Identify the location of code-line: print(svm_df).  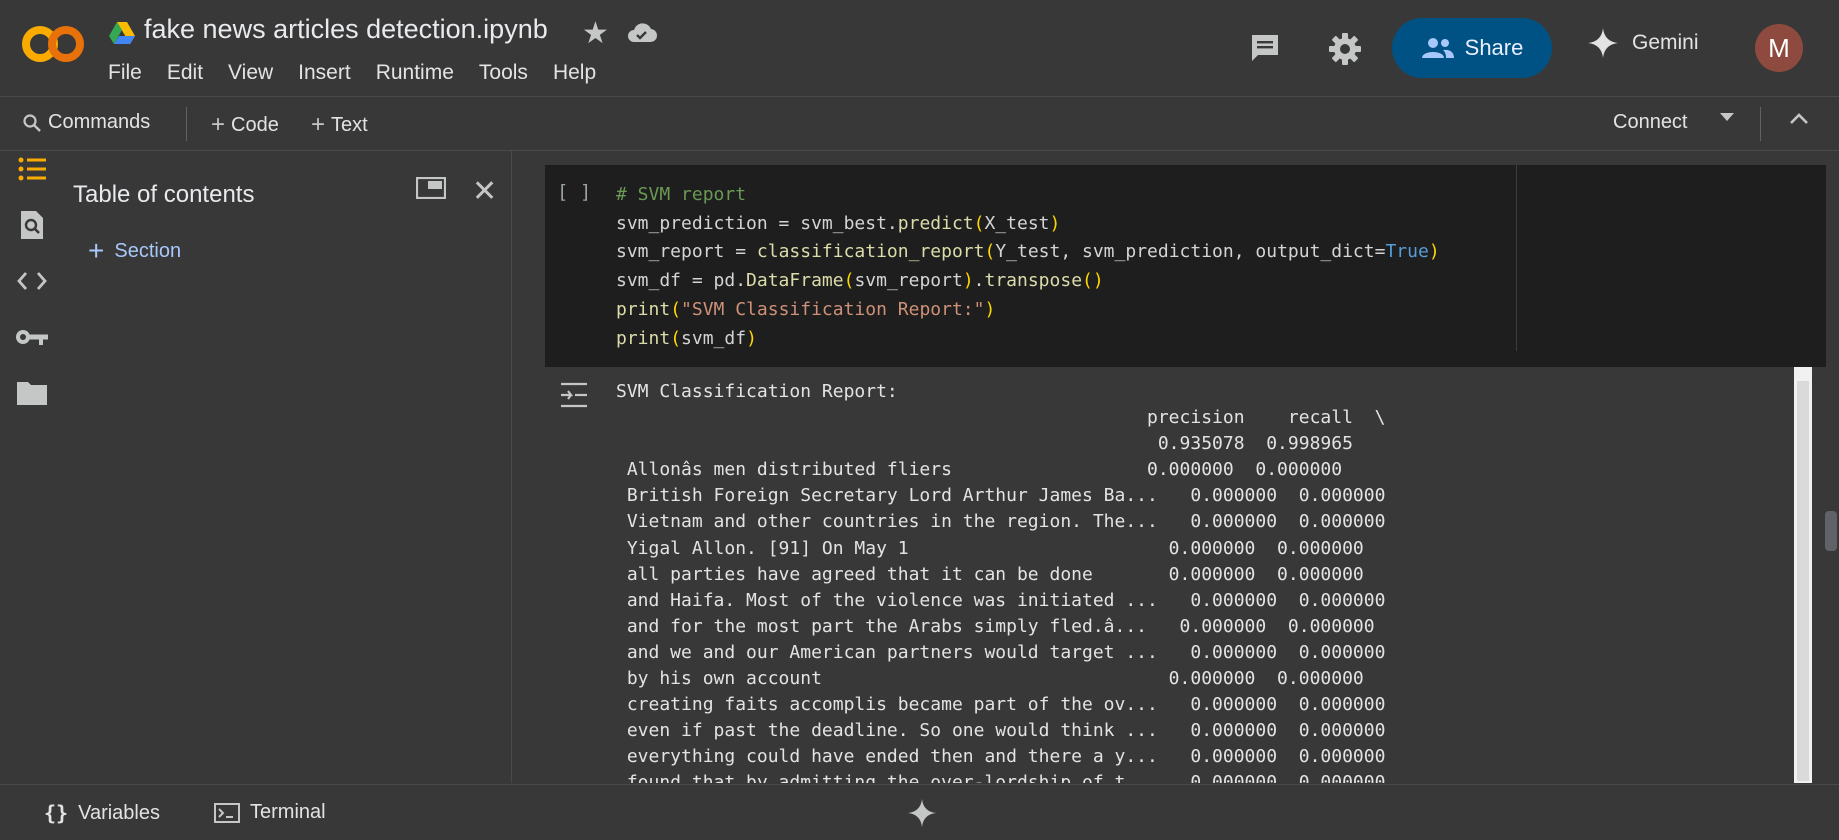
(686, 338).